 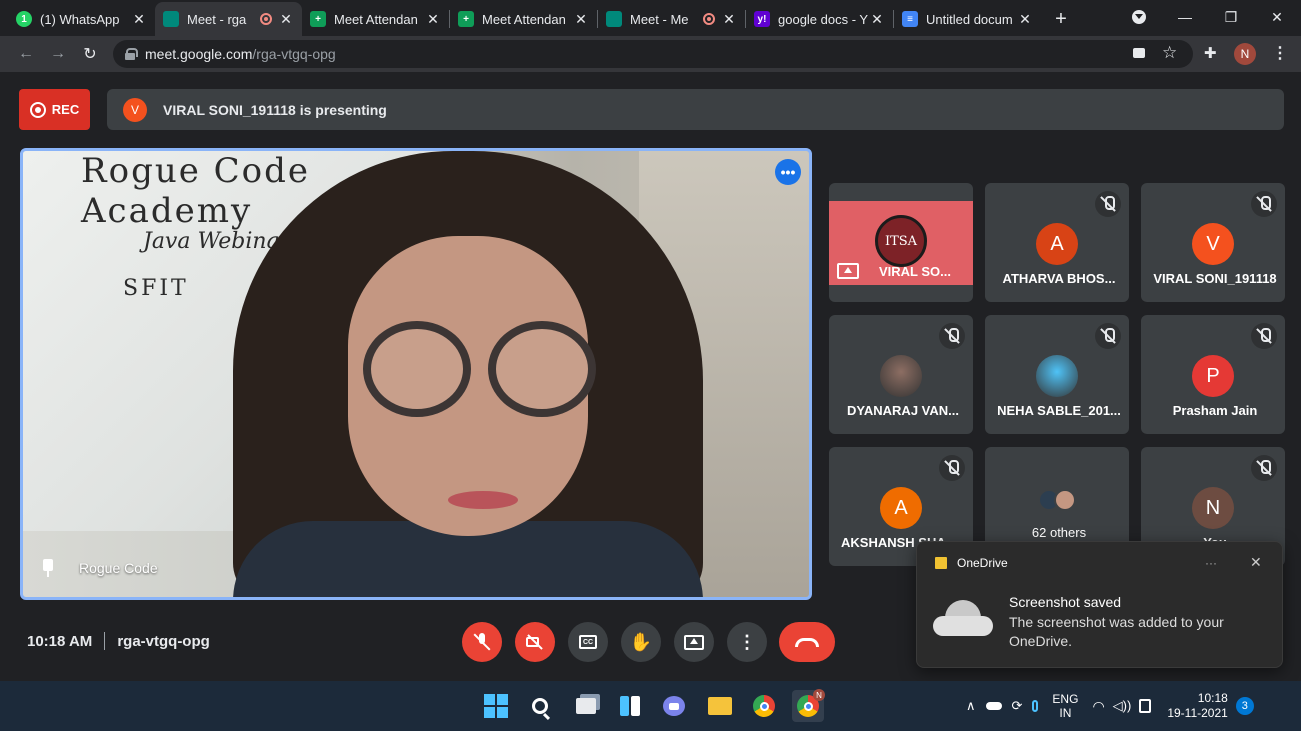 I want to click on hand-icon: ✋, so click(x=641, y=641).